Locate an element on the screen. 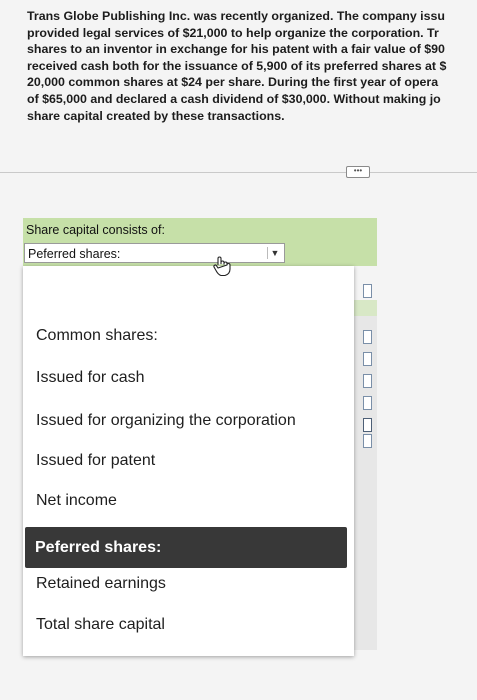  dropdown-option: Total share capital is located at coordinates (188, 625).